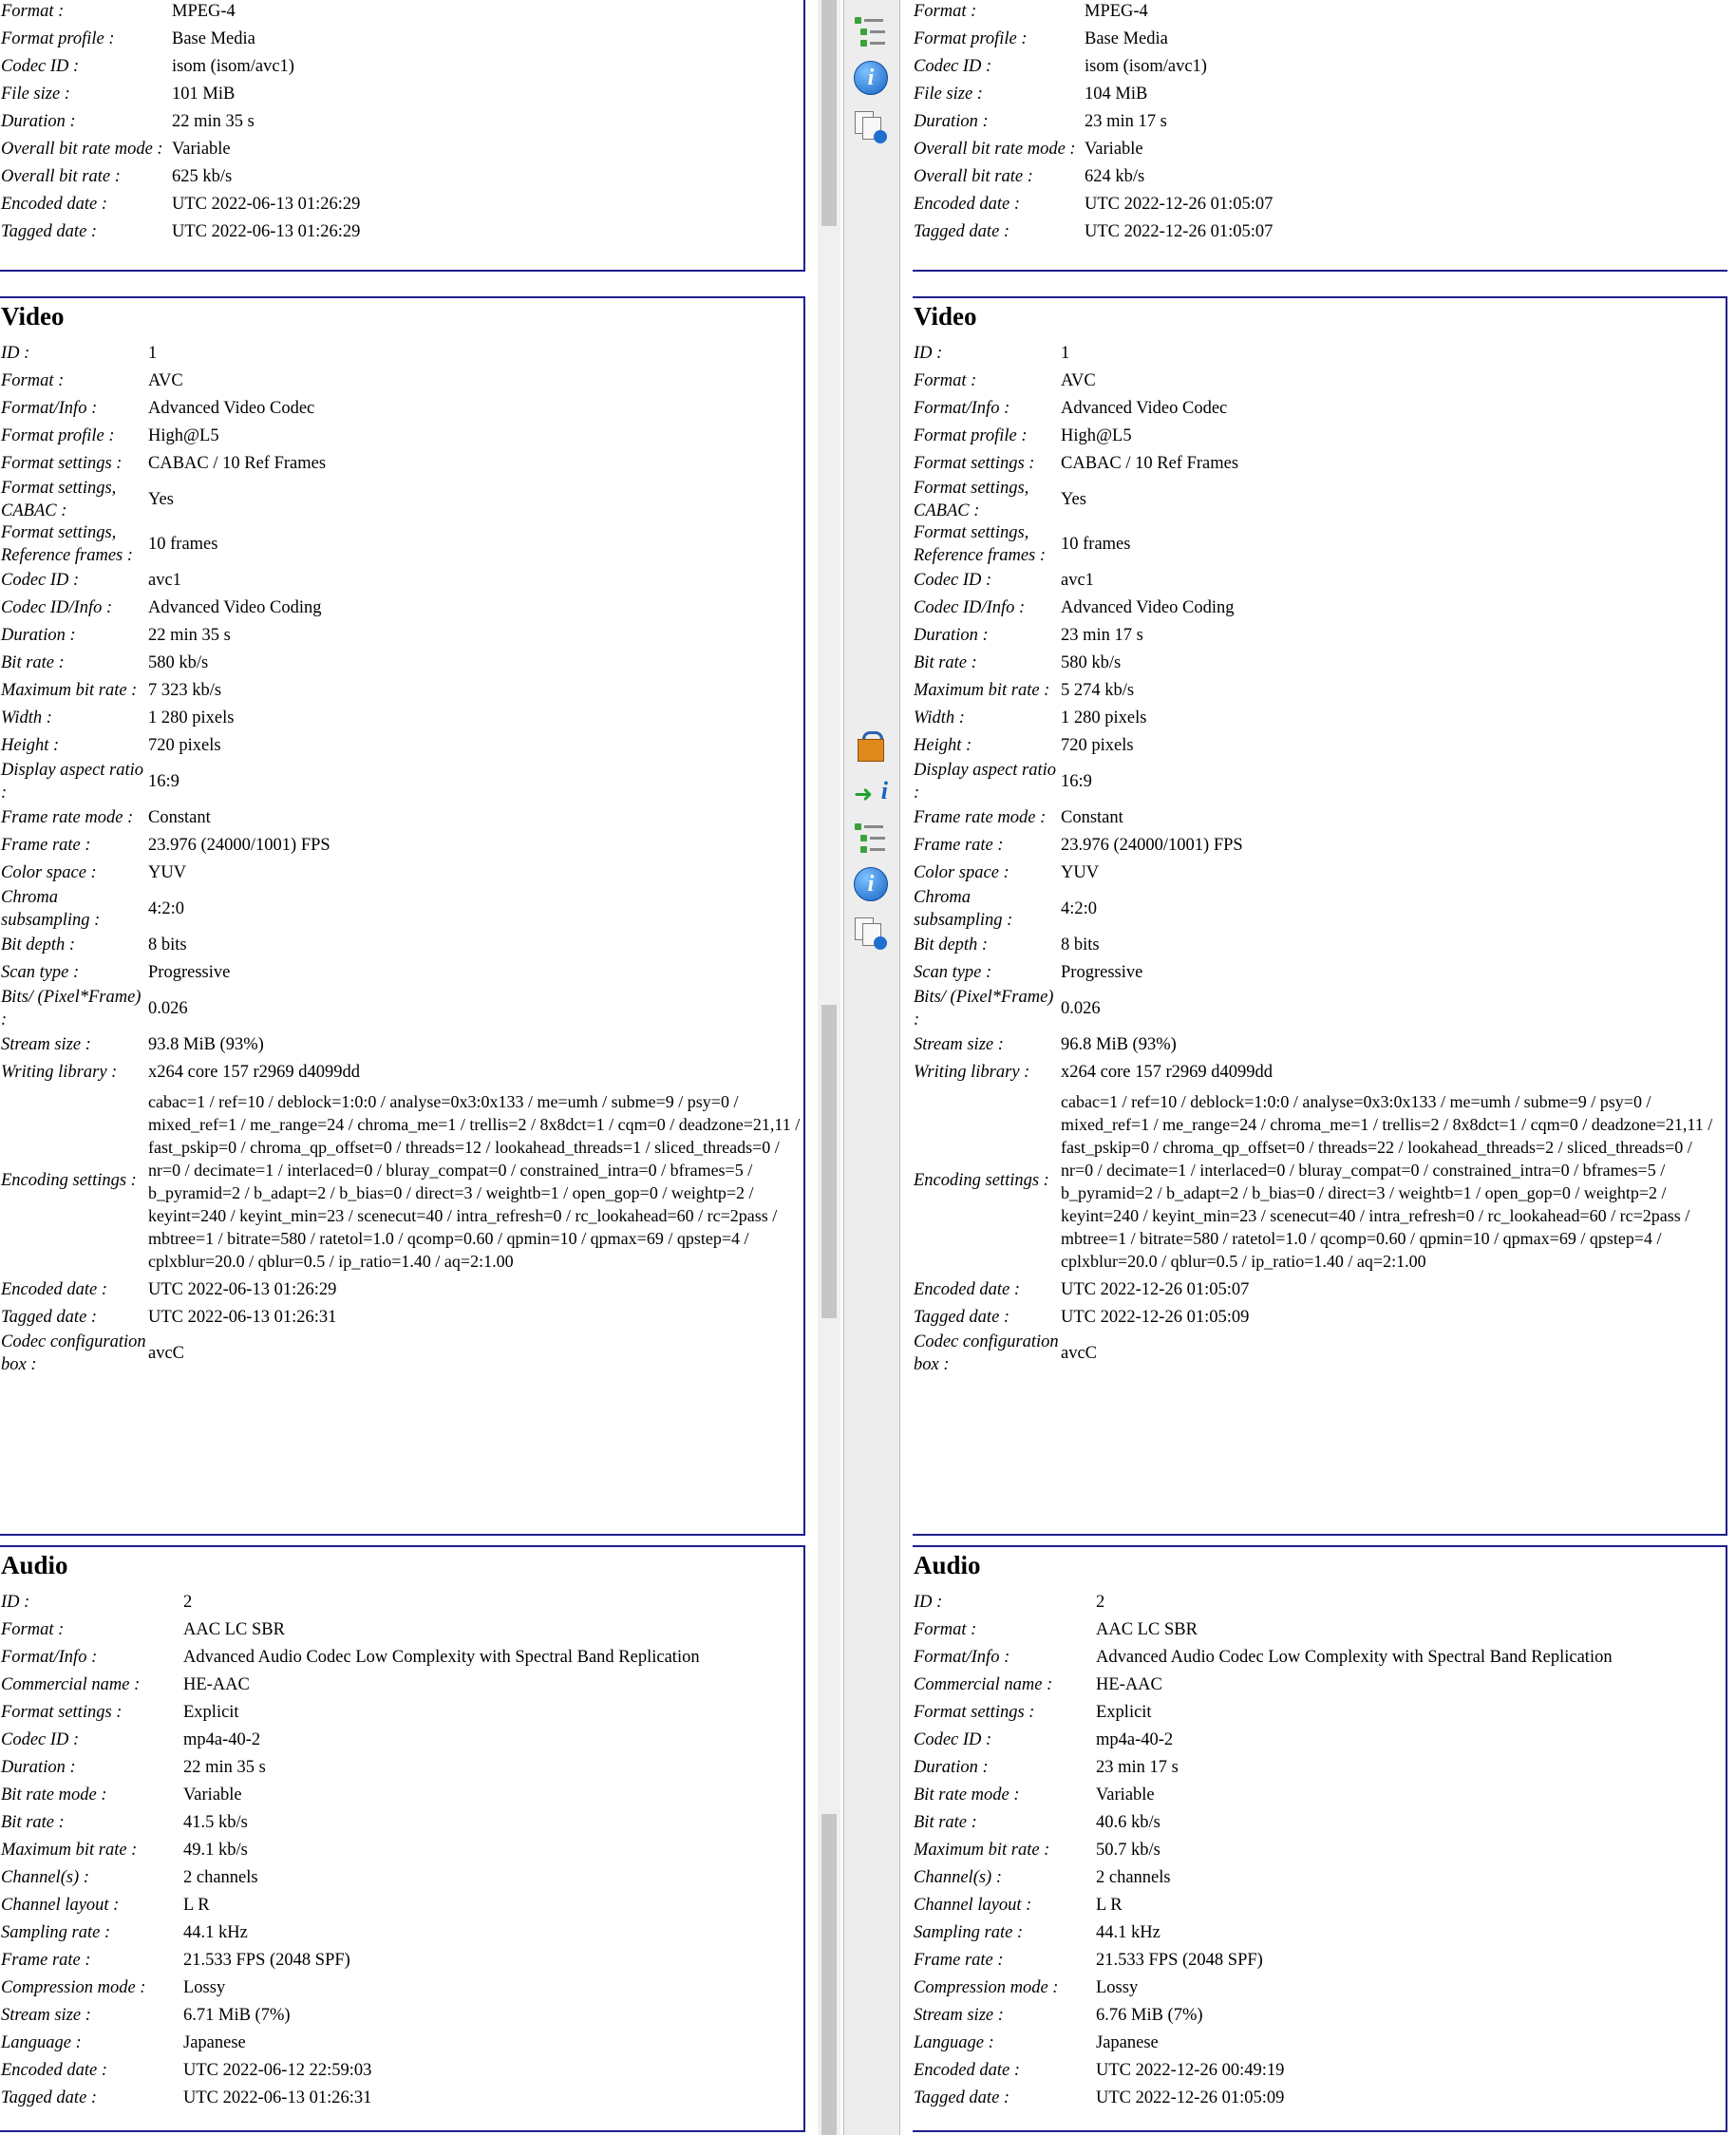  Describe the element at coordinates (1319, 1988) in the screenshot. I see `info-row: Compression mode : Lossy` at that location.